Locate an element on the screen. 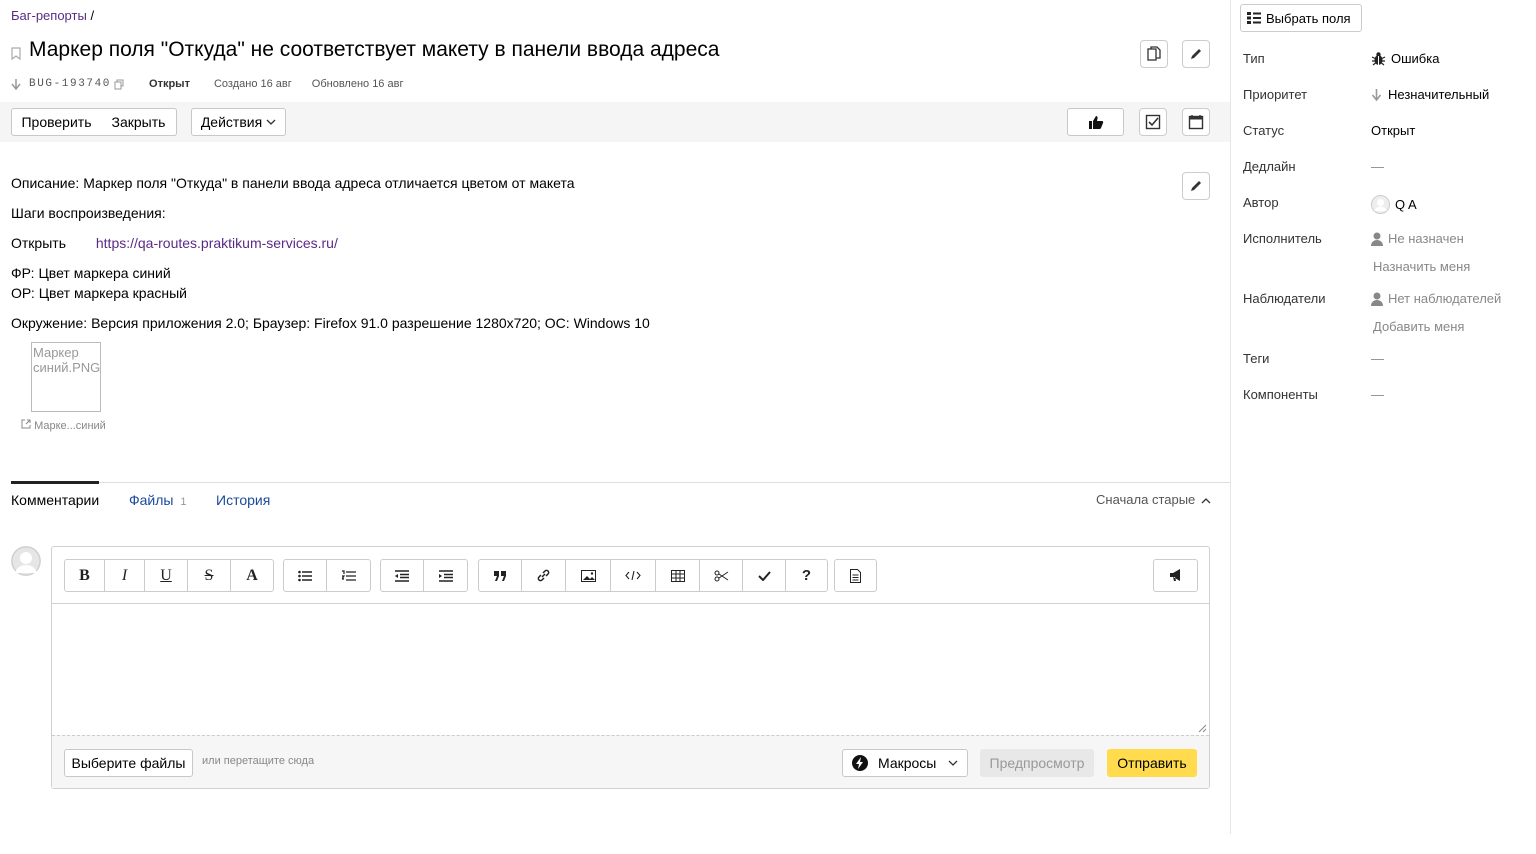  template-button is located at coordinates (855, 575).